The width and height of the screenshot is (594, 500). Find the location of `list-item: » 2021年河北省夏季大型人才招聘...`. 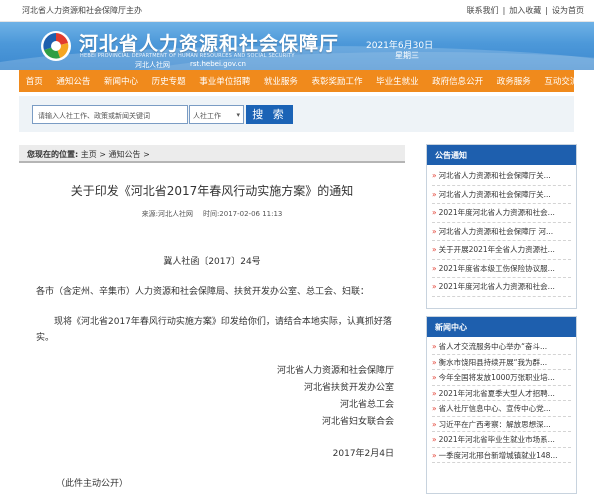

list-item: » 2021年河北省夏季大型人才招聘... is located at coordinates (501, 393).